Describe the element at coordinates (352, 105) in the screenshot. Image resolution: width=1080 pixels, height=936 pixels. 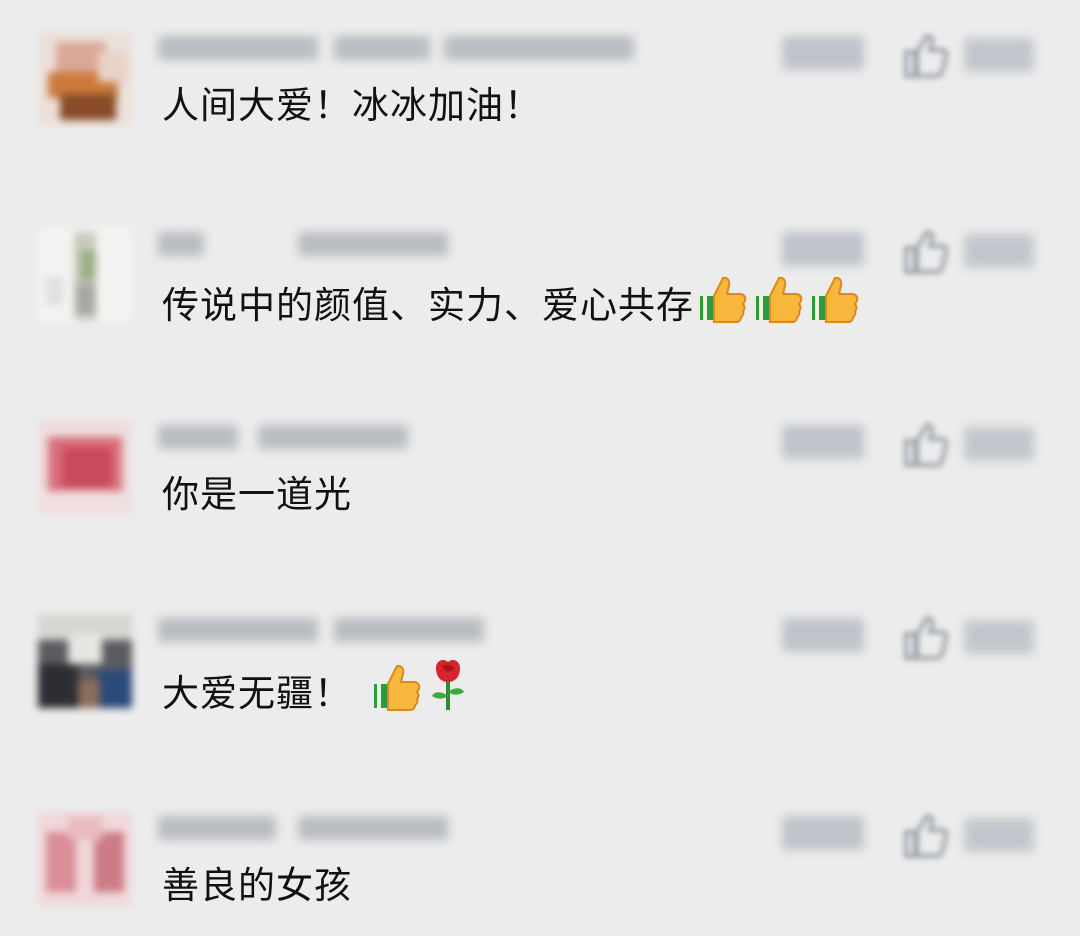
I see `comment-text: 人间大爱！冰冰加油！` at that location.